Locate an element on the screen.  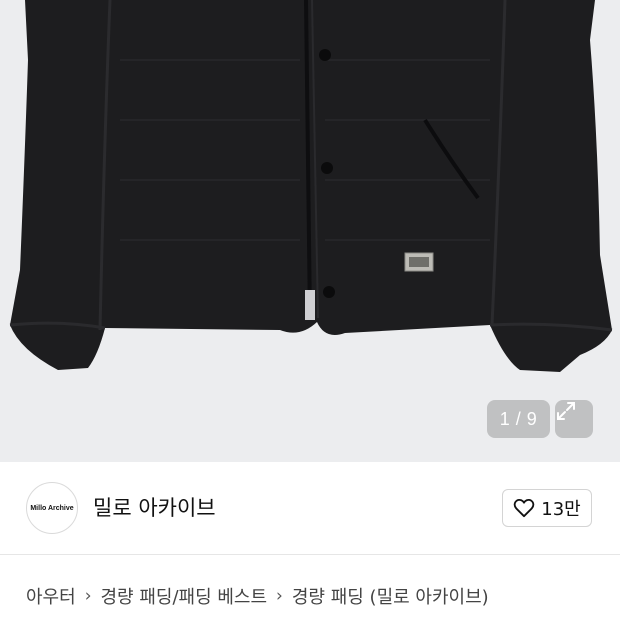
breadcrumb-item-light-padding-vest: 경량 패딩/패딩 베스트 is located at coordinates (184, 596).